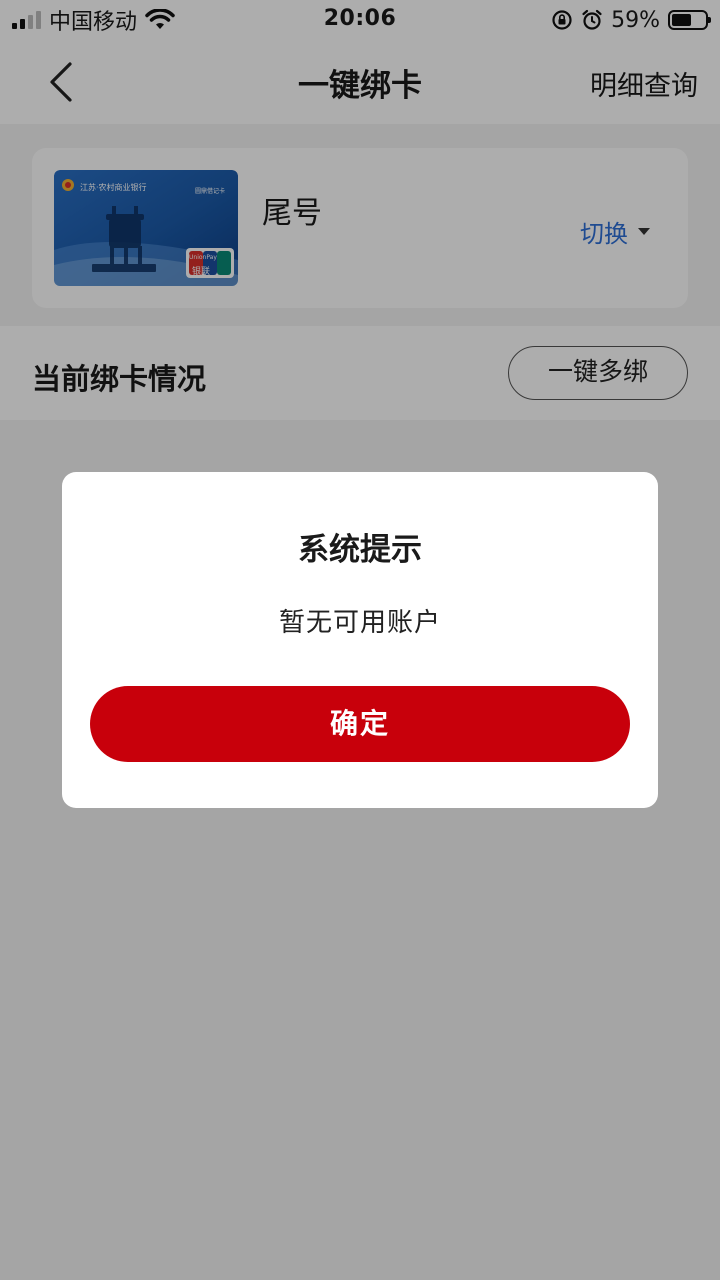 Image resolution: width=720 pixels, height=1280 pixels. Describe the element at coordinates (360, 550) in the screenshot. I see `dialog-title: 系统提示` at that location.